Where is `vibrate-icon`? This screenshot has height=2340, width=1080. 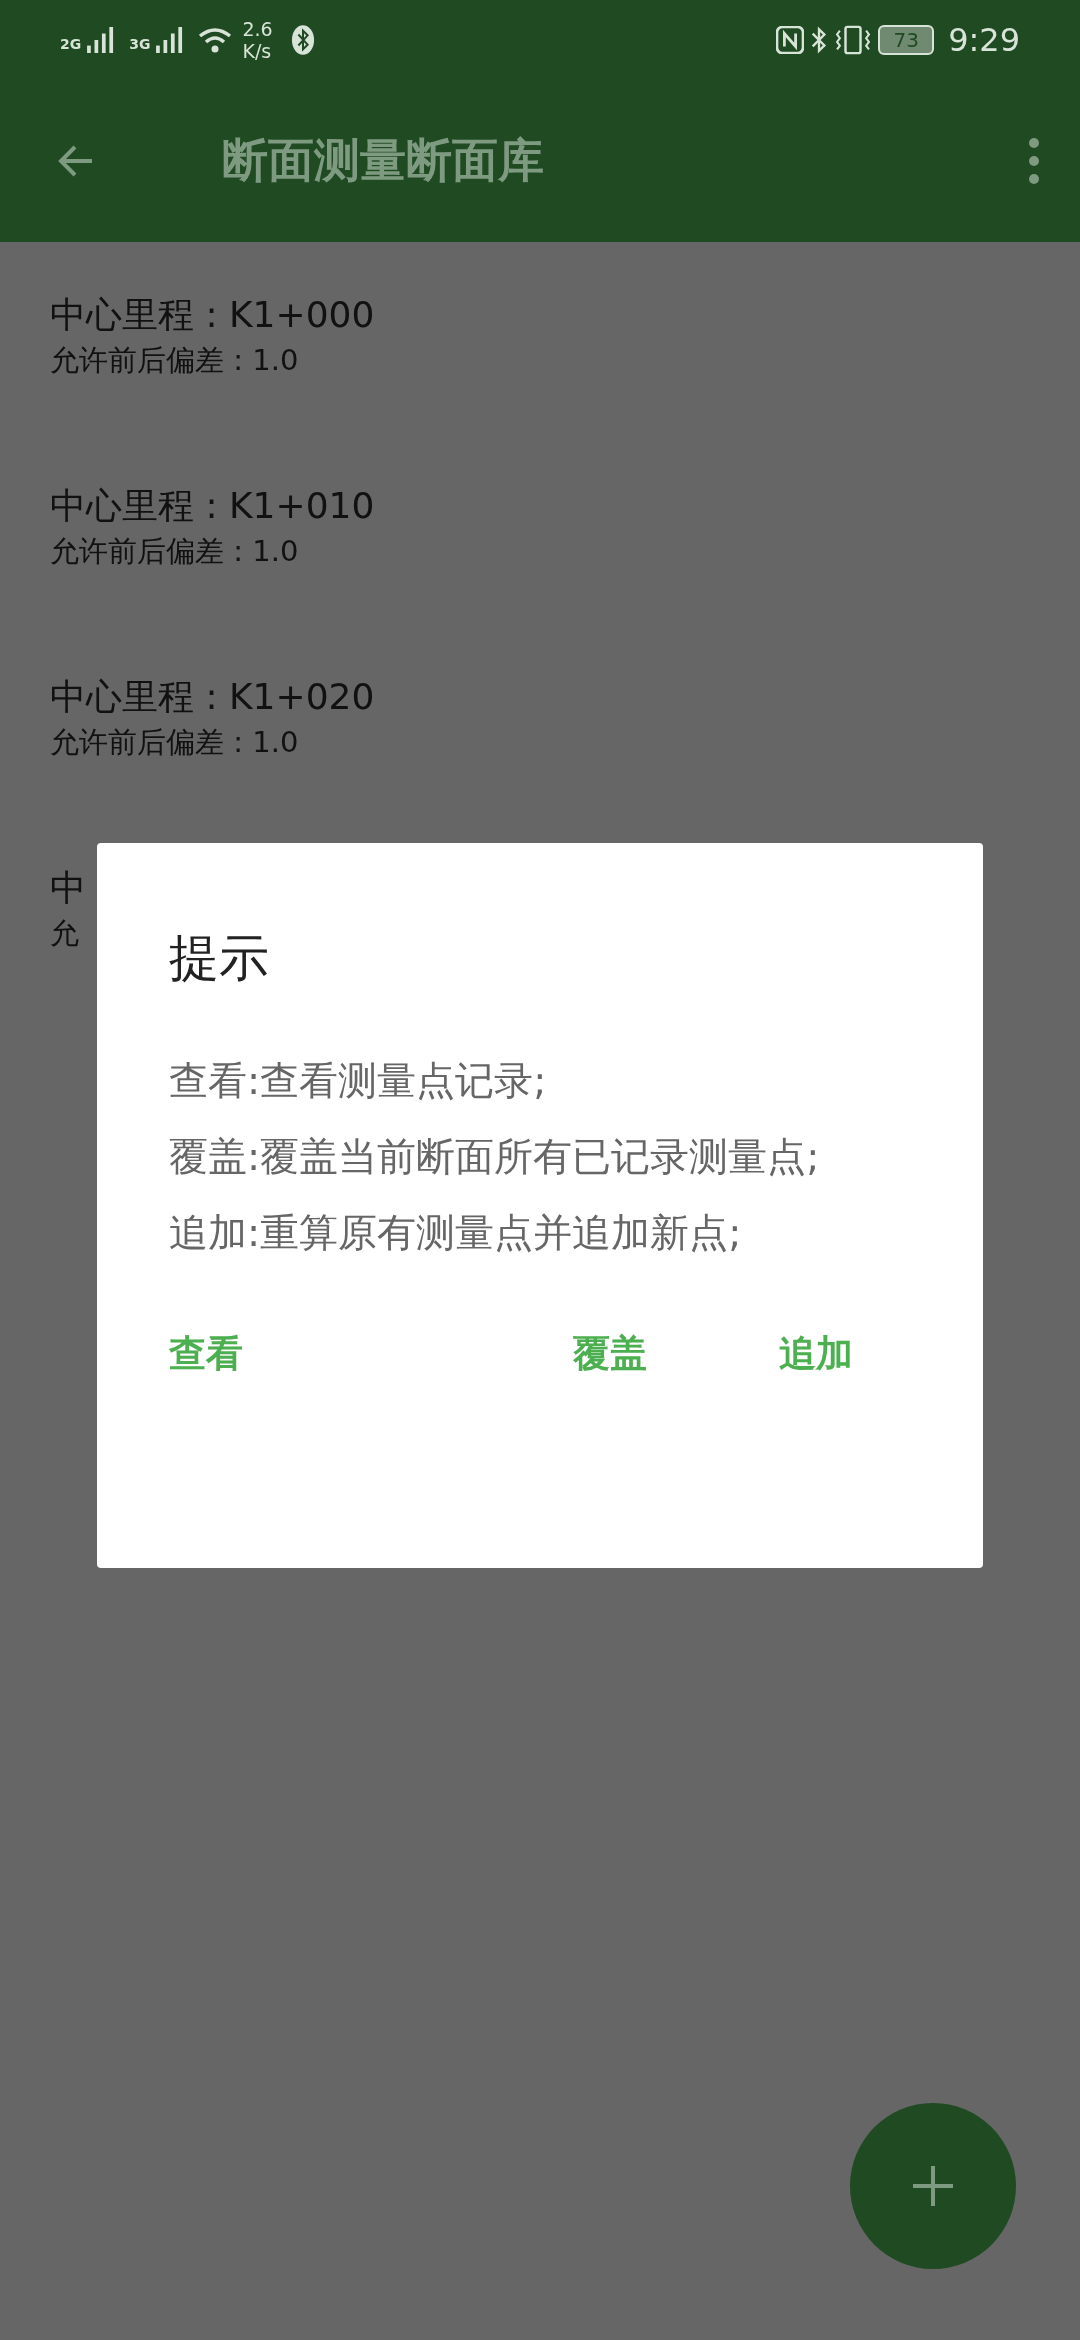
vibrate-icon is located at coordinates (853, 40).